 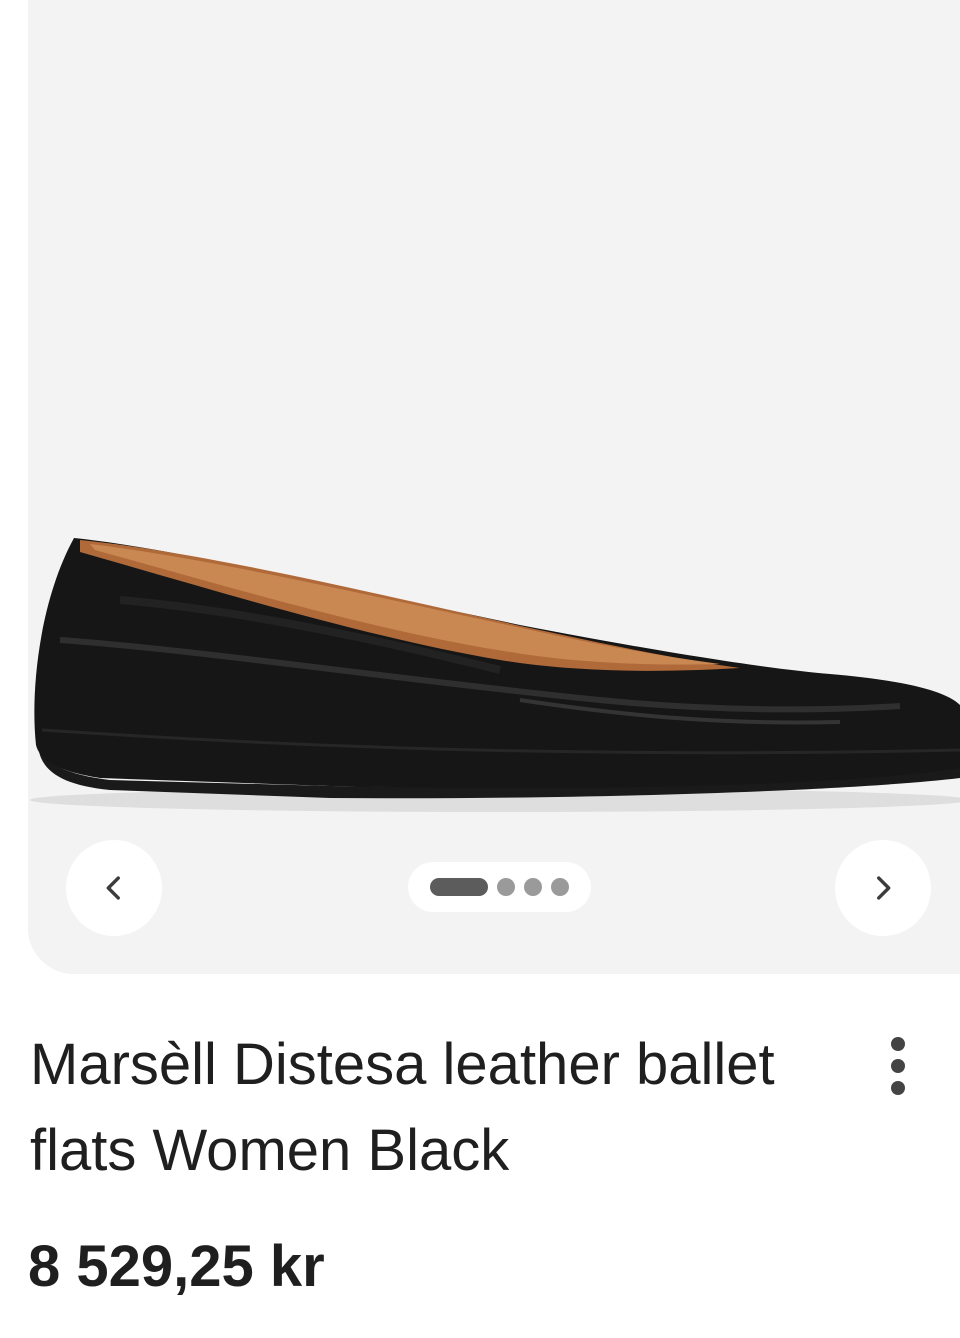 I want to click on chevron-left-icon, so click(x=113, y=888).